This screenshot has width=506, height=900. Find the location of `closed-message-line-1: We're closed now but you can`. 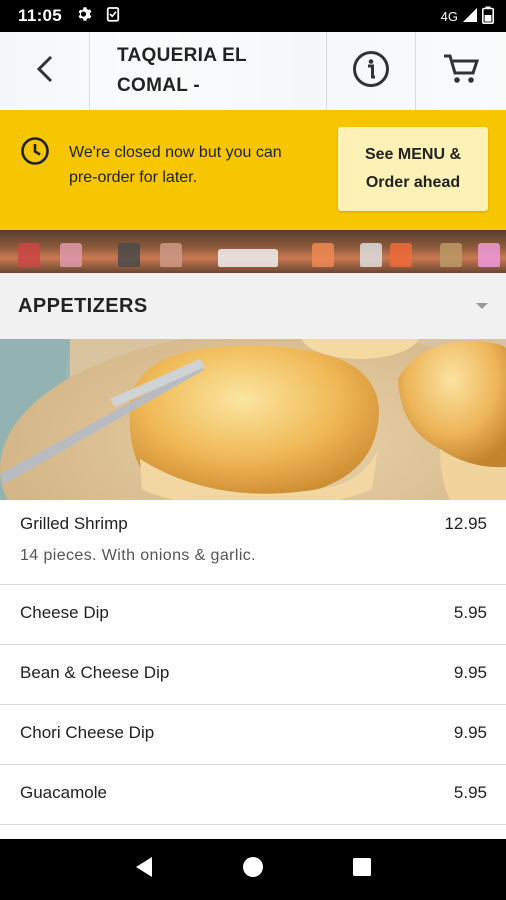

closed-message-line-1: We're closed now but you can is located at coordinates (175, 152).